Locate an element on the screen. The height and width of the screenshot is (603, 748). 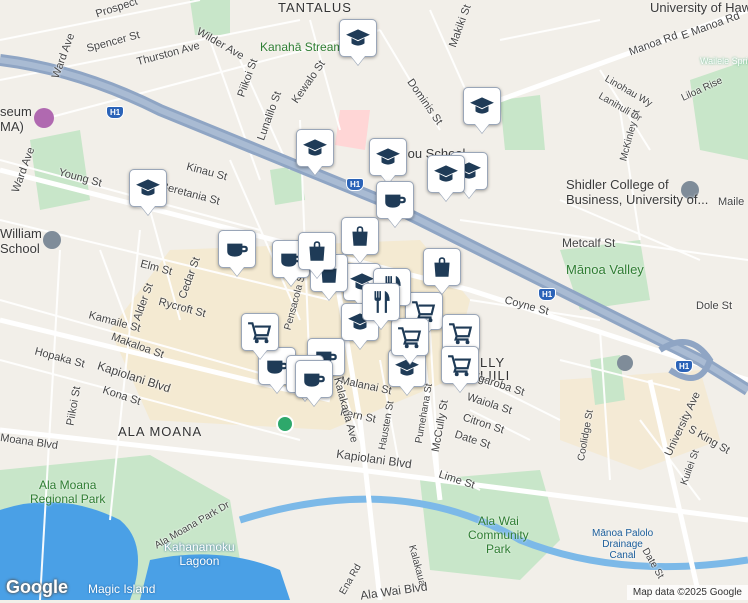
google-logo: Google is located at coordinates (37, 587).